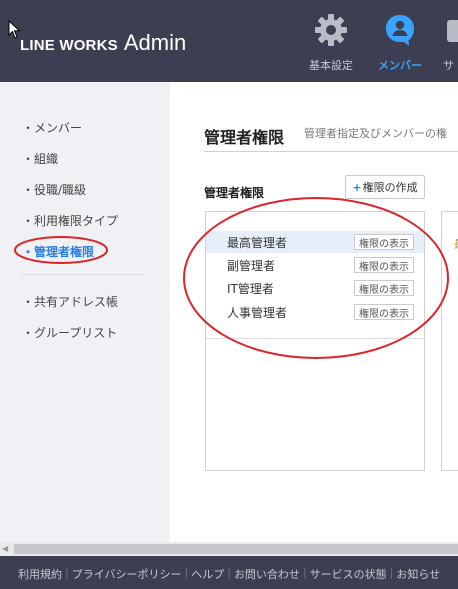  Describe the element at coordinates (127, 574) in the screenshot. I see `footer-link-privacy: プライバシーポリシー` at that location.